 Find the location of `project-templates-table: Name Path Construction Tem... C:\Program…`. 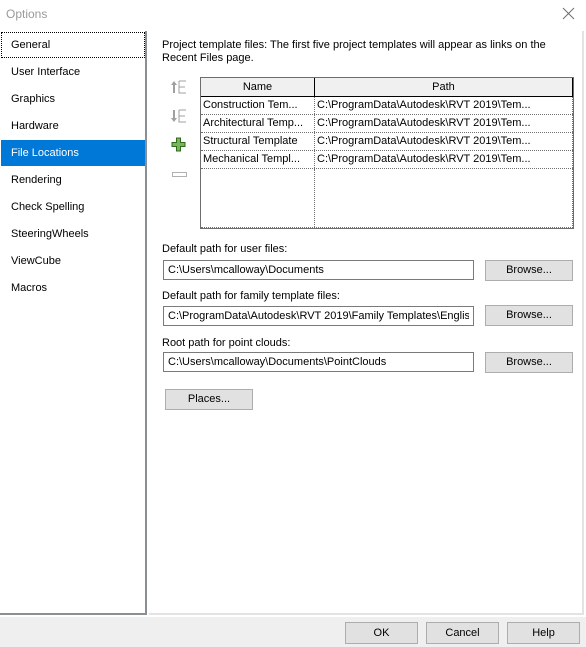

project-templates-table: Name Path Construction Tem... C:\Program… is located at coordinates (387, 153).